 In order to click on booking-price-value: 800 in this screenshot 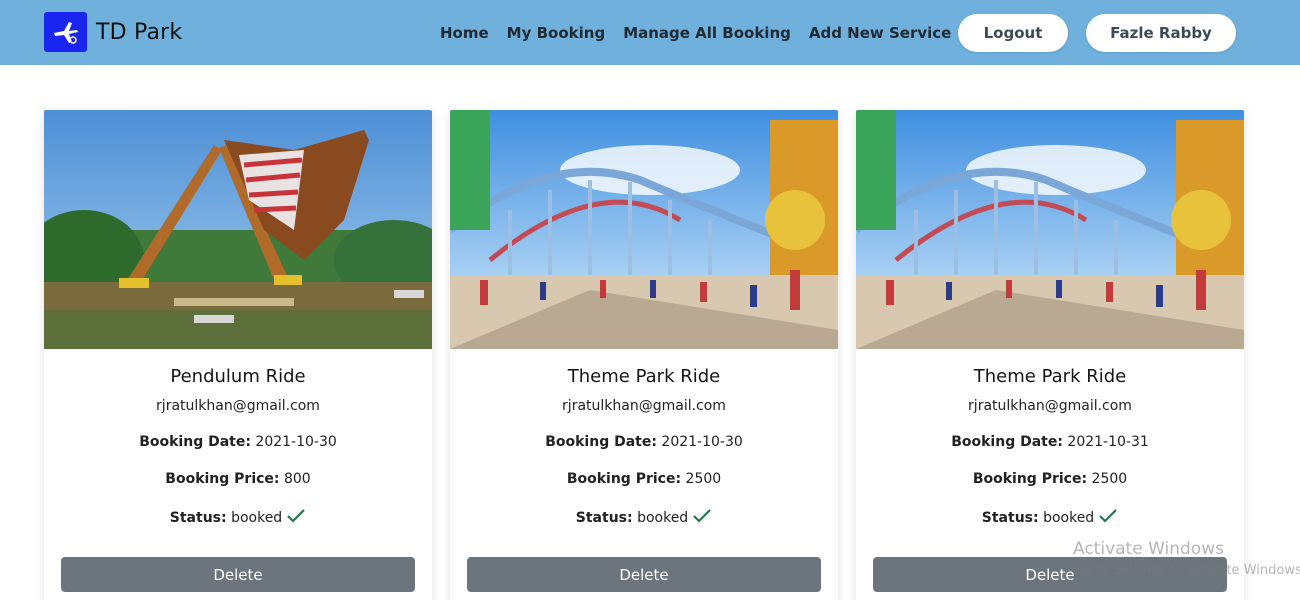, I will do `click(297, 479)`.